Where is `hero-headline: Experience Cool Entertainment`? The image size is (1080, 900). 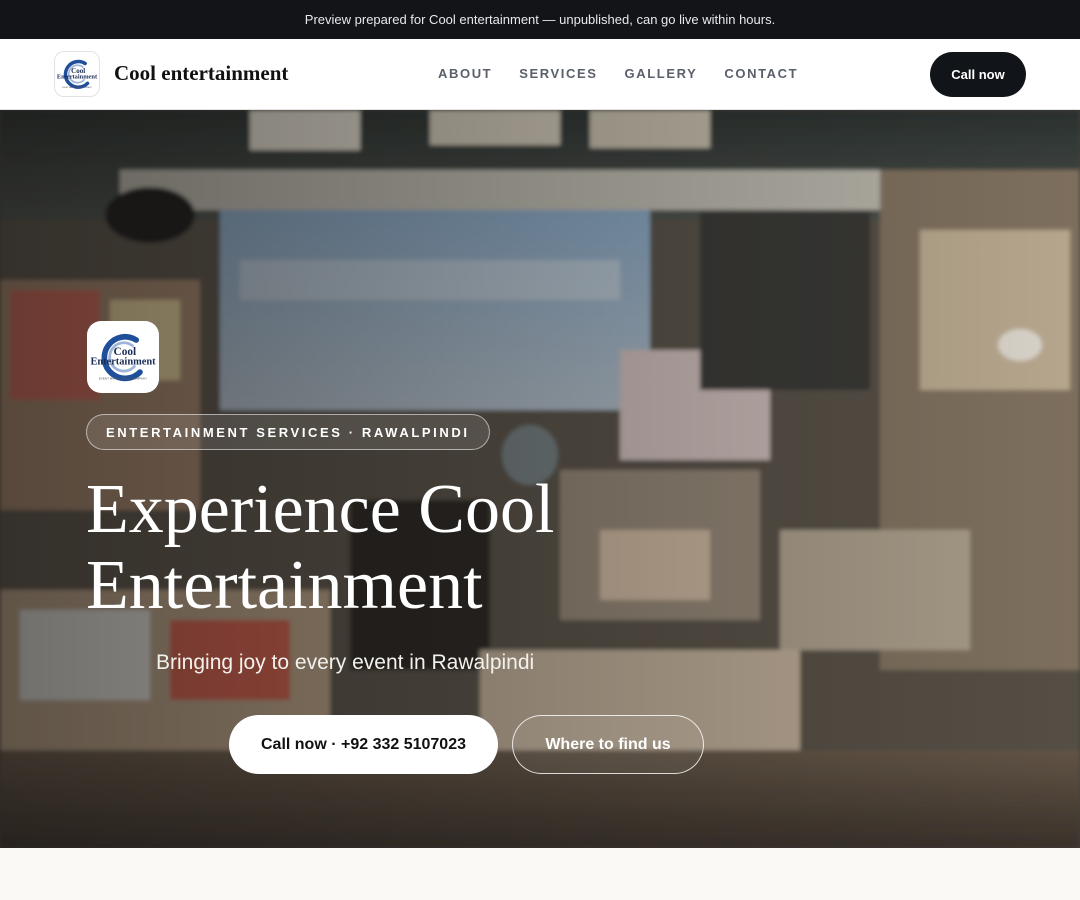 hero-headline: Experience Cool Entertainment is located at coordinates (396, 548).